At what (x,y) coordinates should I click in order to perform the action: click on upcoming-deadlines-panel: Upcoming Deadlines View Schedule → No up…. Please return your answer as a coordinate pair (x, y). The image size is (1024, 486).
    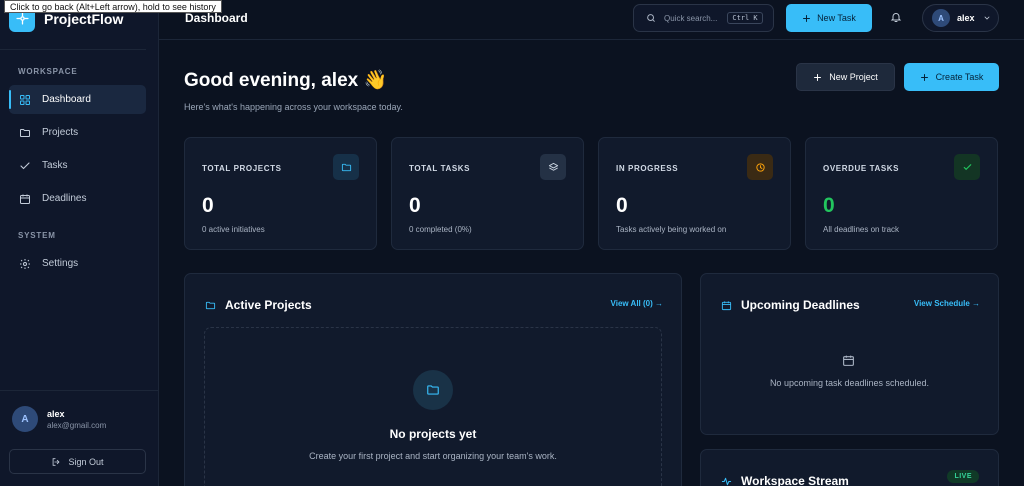
    Looking at the image, I should click on (849, 354).